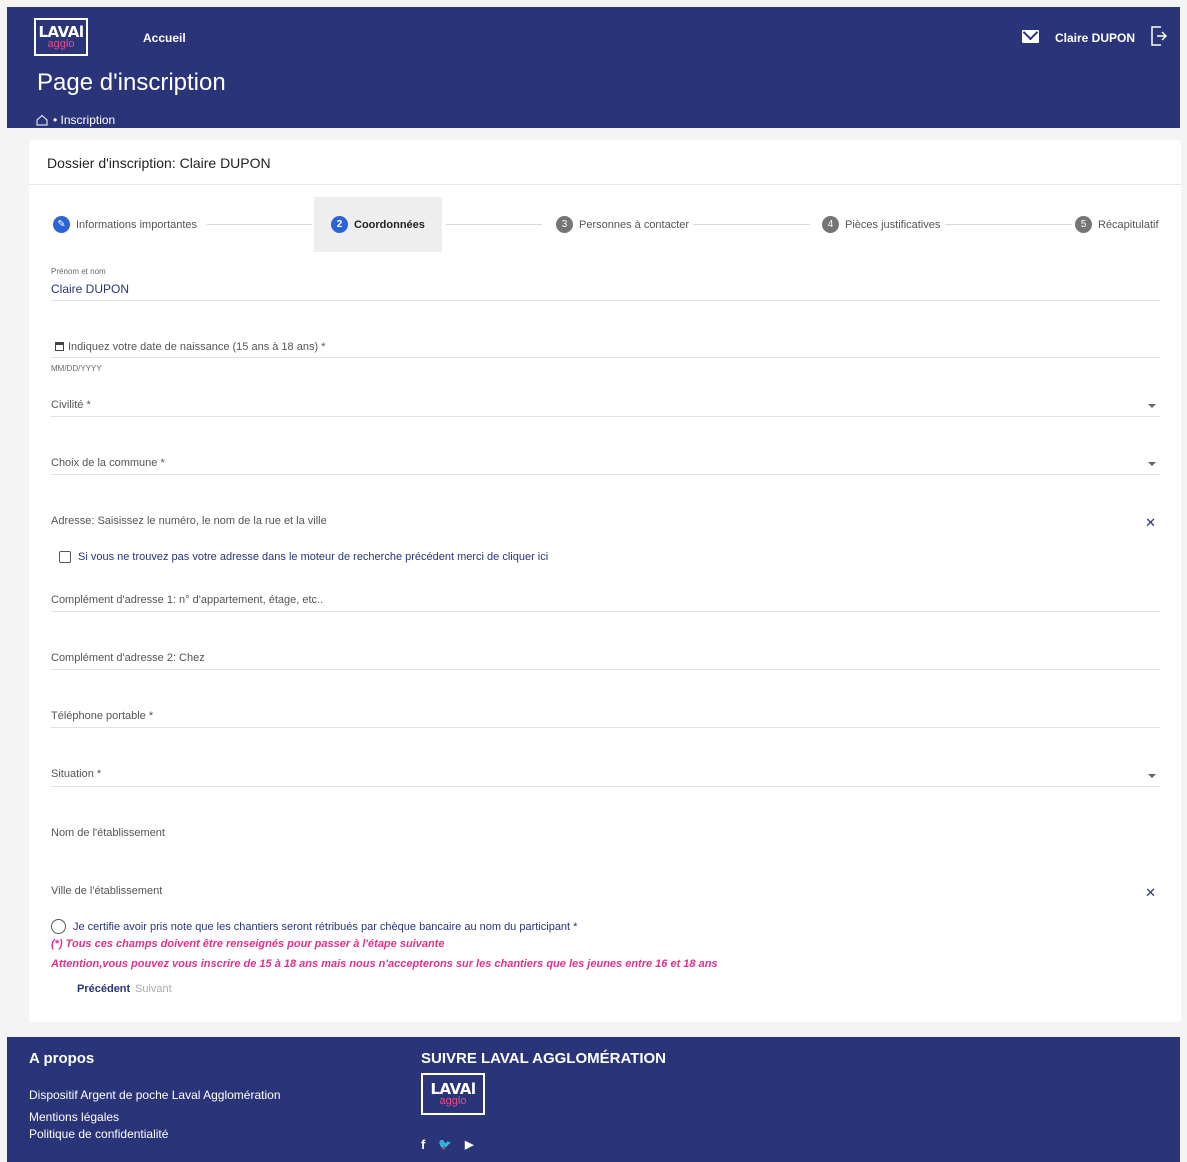 Image resolution: width=1187 pixels, height=1162 pixels. Describe the element at coordinates (153, 989) in the screenshot. I see `next-button: Suivant` at that location.